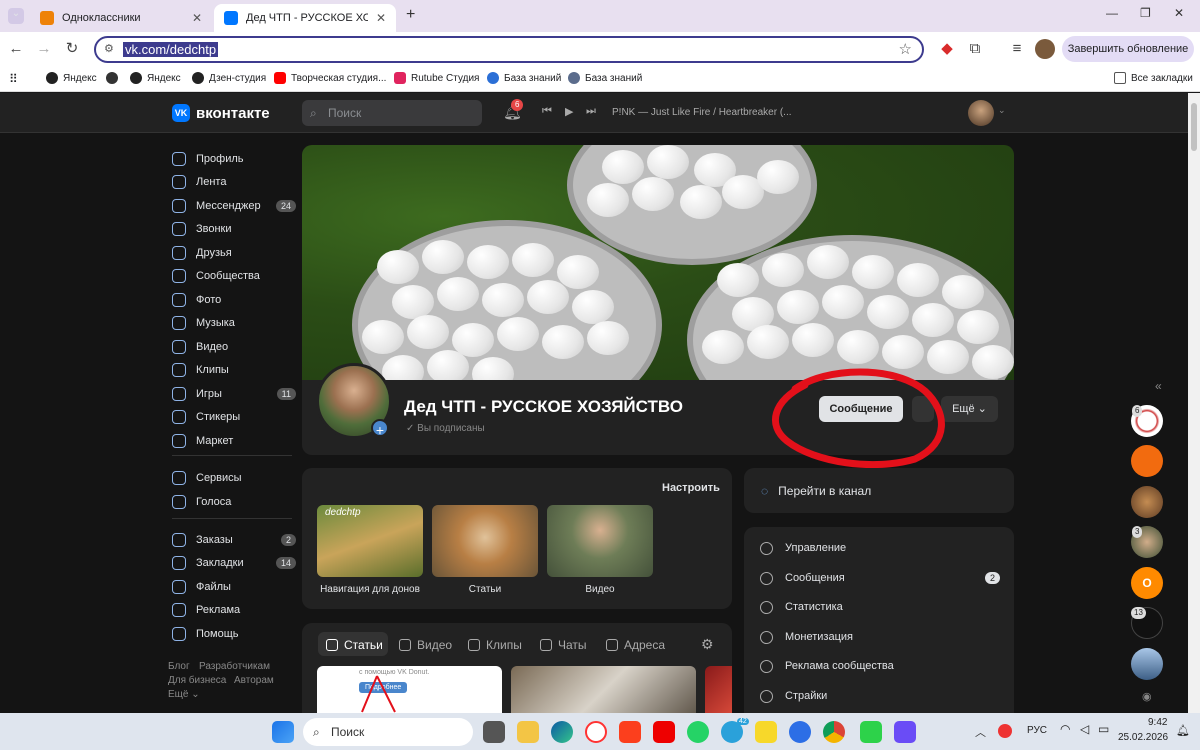 The image size is (1200, 750). I want to click on prev-track-icon: ⏮, so click(547, 111).